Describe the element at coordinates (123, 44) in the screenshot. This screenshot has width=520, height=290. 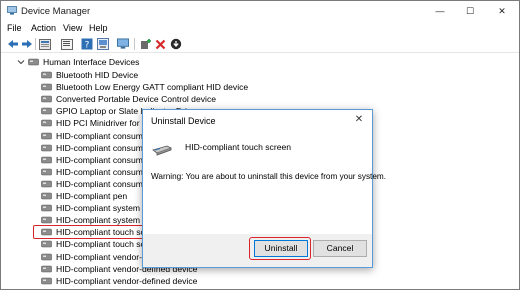
I see `monitor-icon` at that location.